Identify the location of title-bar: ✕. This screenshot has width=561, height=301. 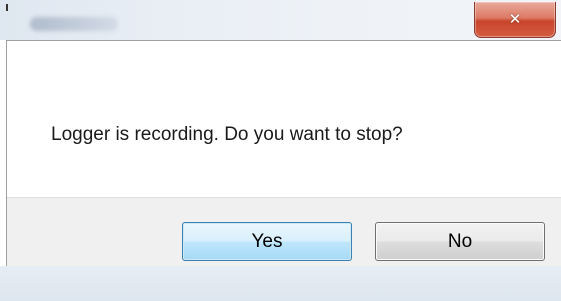
(280, 20).